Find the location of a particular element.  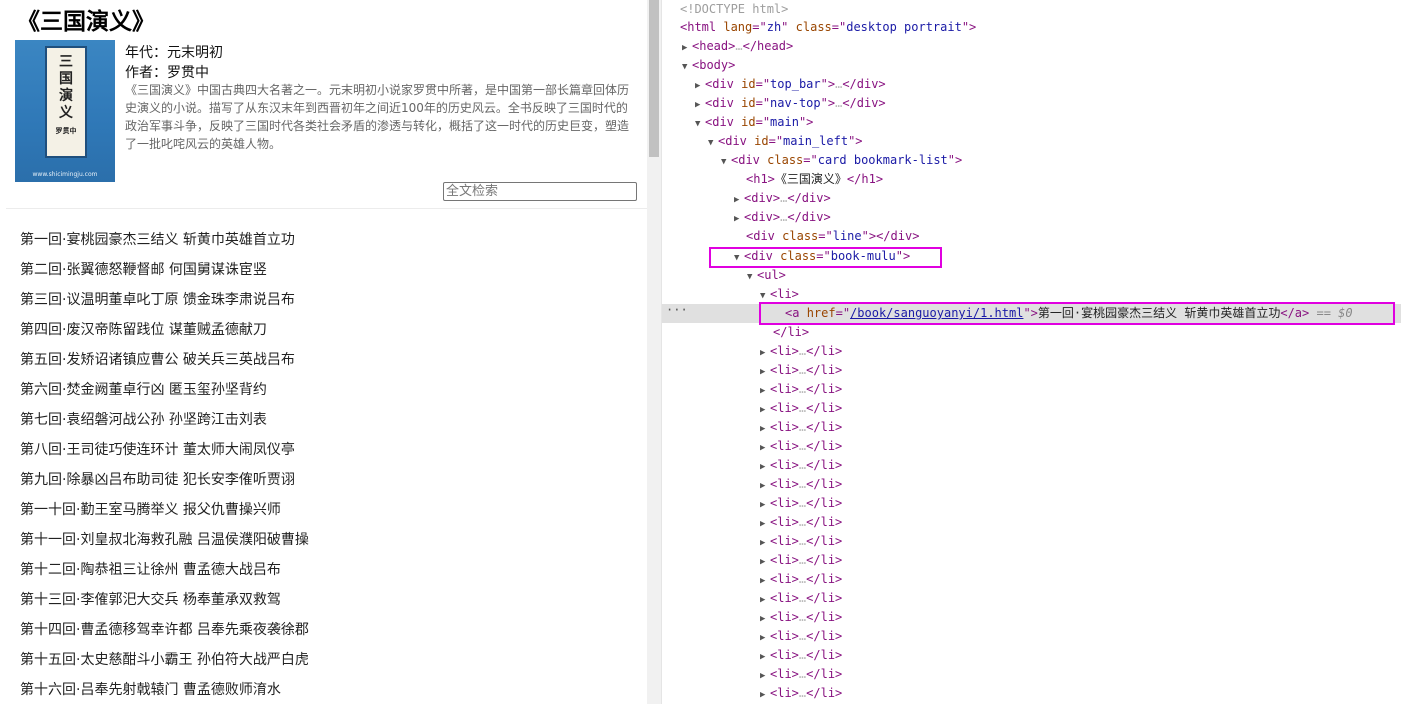

dom-h1-node: <h1>《三国演义》</h1> is located at coordinates (814, 179).